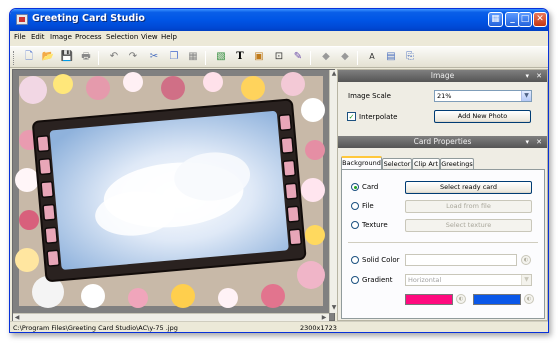 This screenshot has width=560, height=346. Describe the element at coordinates (468, 187) in the screenshot. I see `select-ready-card-button: Select ready card` at that location.